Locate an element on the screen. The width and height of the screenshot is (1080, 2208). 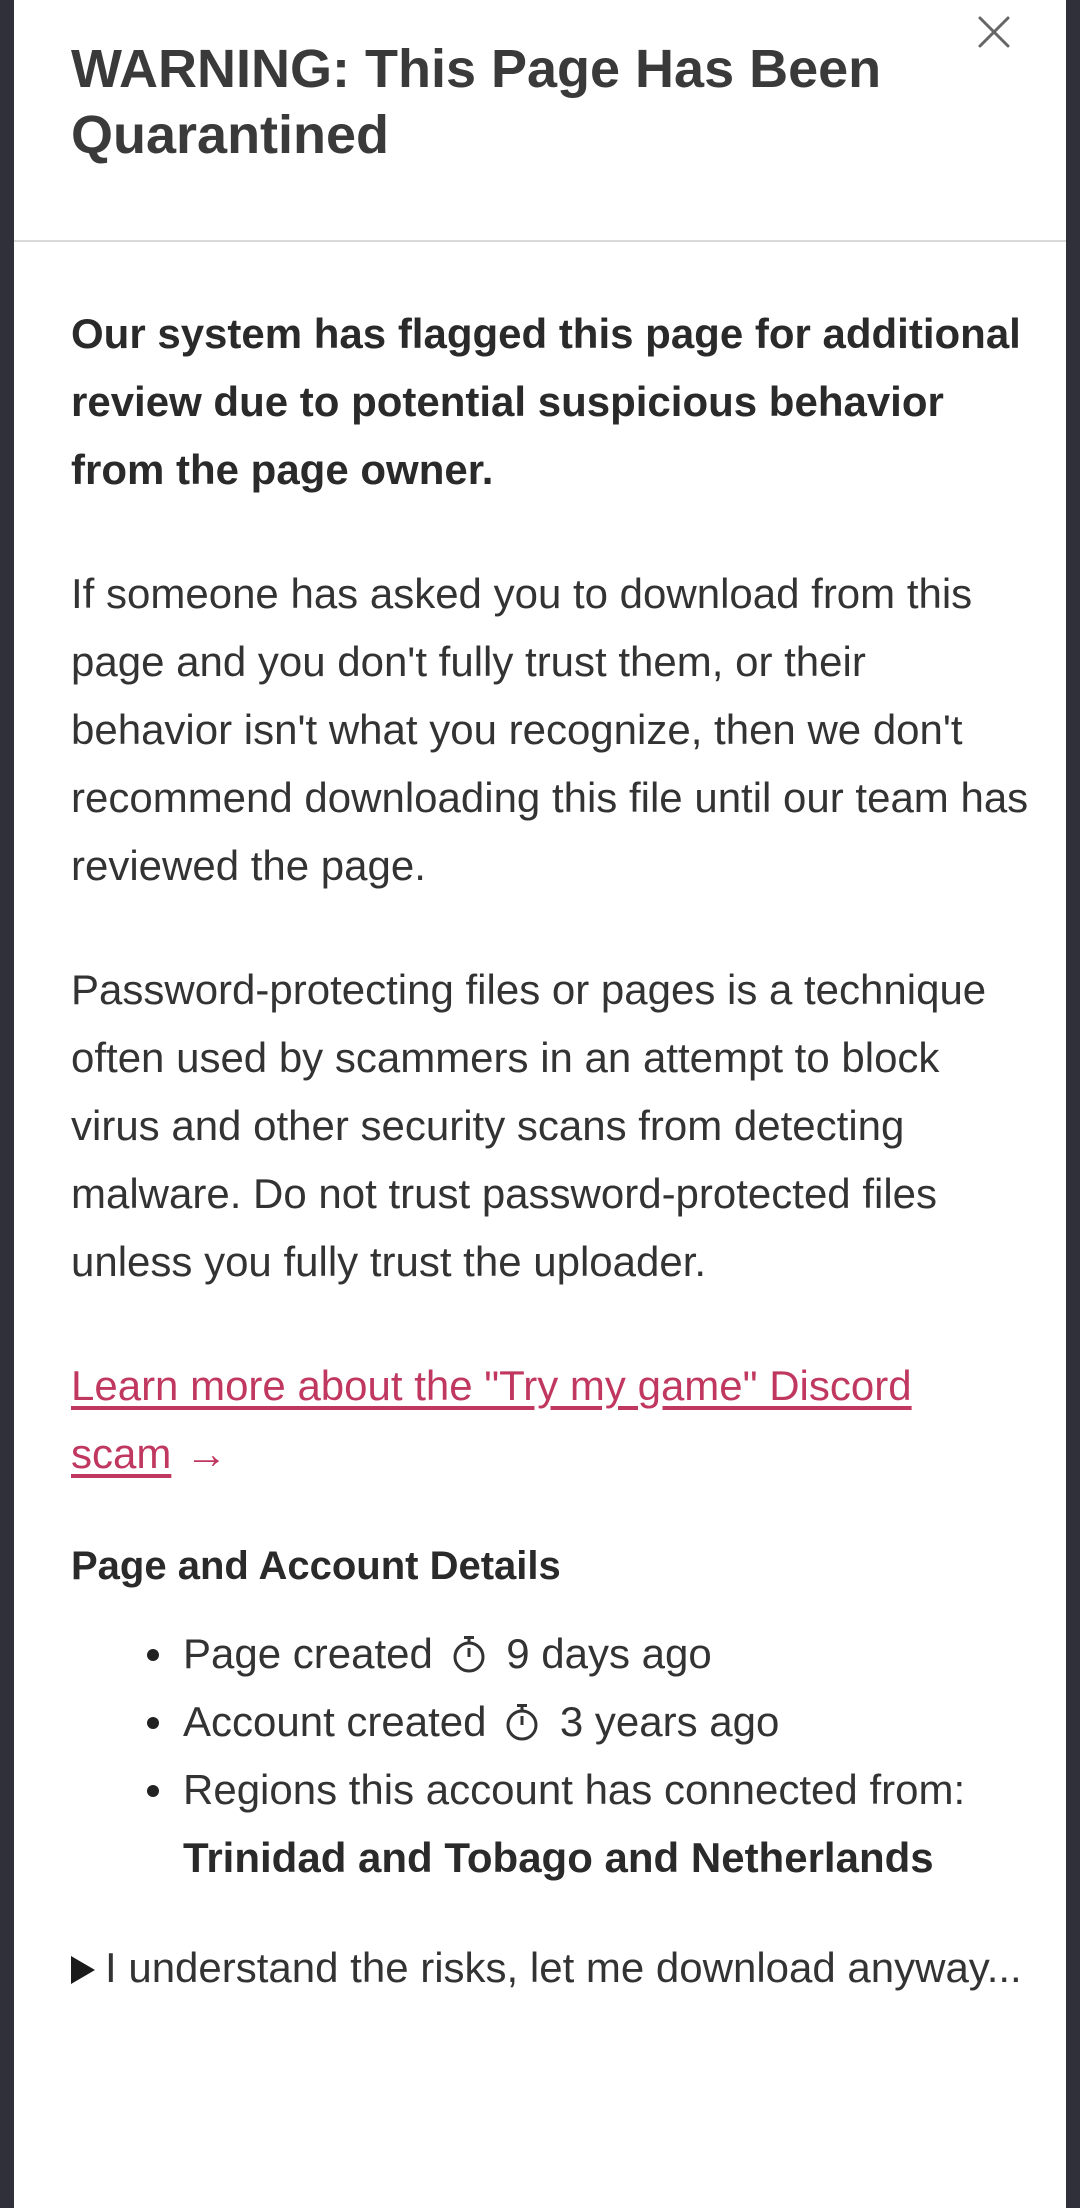
page-created-value: 9 days ago is located at coordinates (609, 1653).